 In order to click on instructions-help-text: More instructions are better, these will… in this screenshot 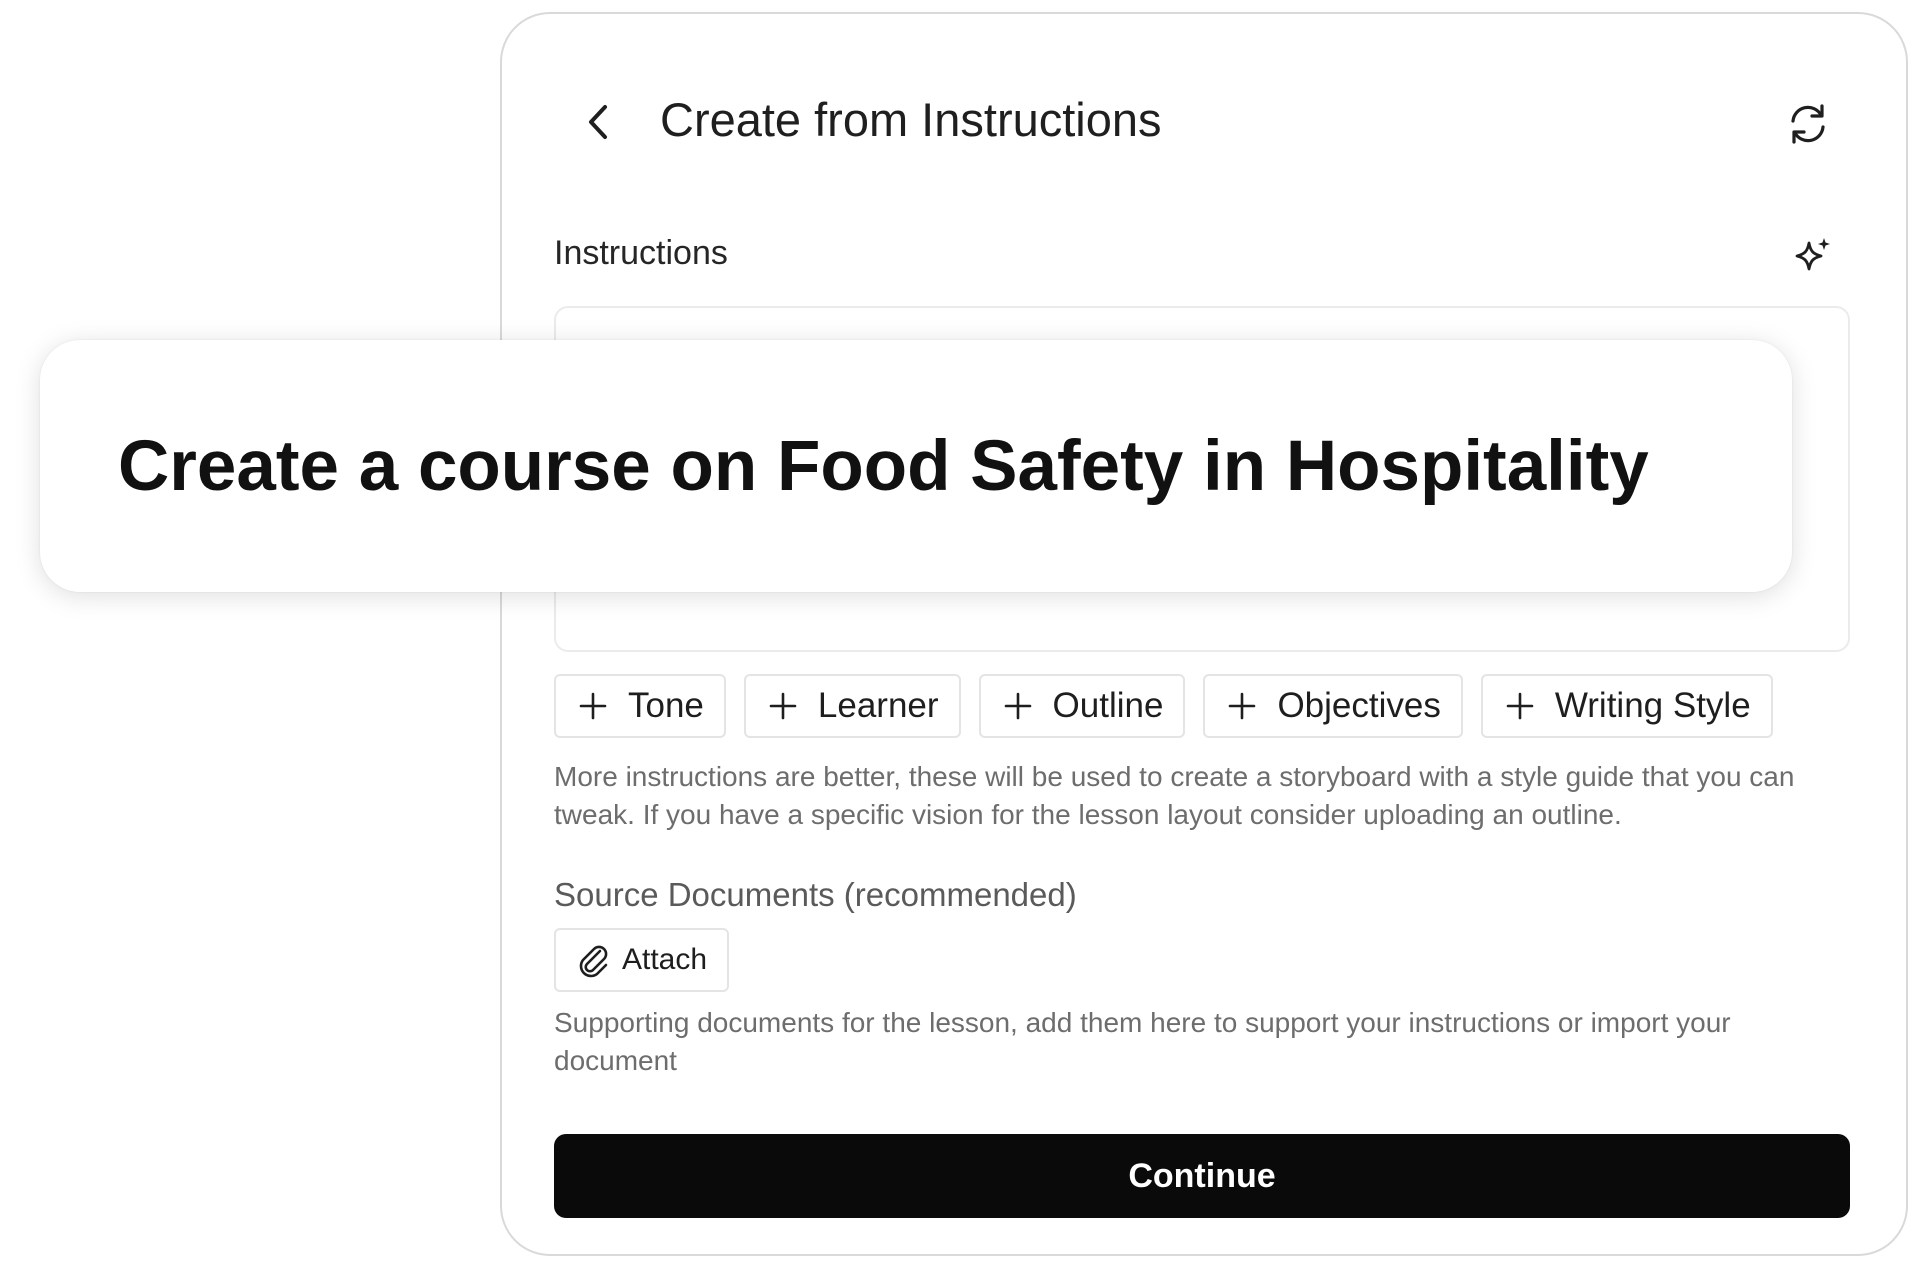, I will do `click(1174, 795)`.